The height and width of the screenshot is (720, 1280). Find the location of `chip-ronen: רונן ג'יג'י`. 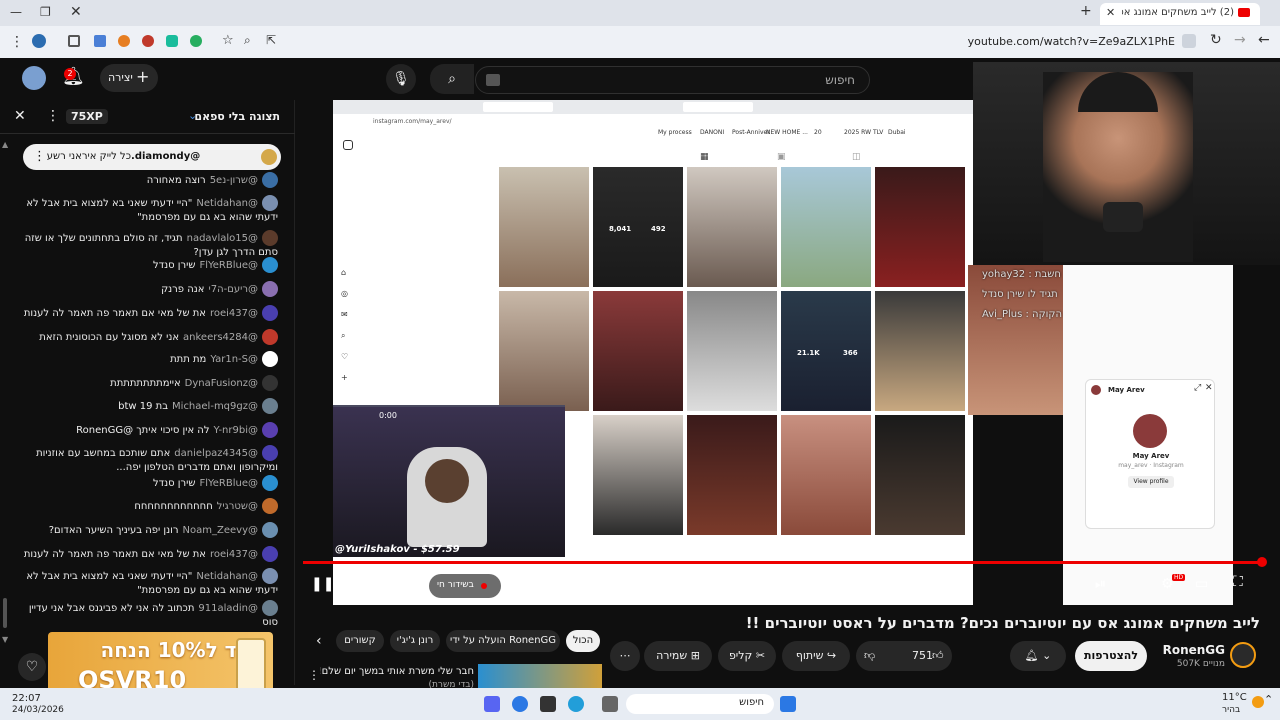

chip-ronen: רונן ג'יג'י is located at coordinates (415, 641).